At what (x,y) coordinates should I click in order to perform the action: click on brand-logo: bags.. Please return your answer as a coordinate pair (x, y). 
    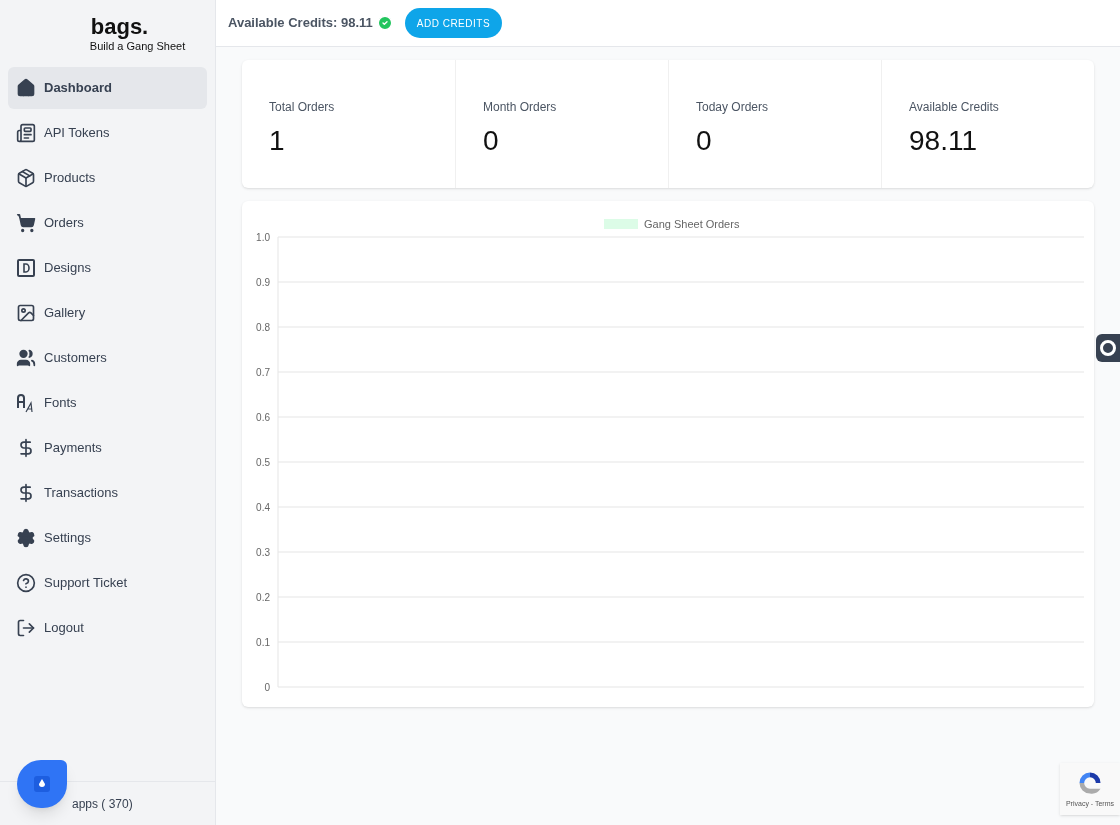
    Looking at the image, I should click on (119, 27).